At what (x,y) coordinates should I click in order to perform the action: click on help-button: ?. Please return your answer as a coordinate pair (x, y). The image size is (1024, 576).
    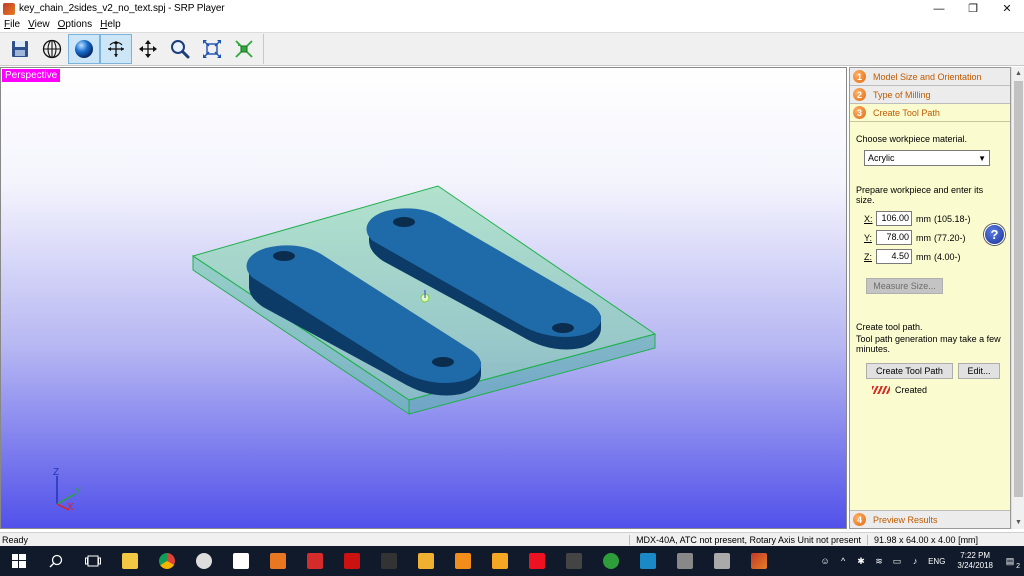
    Looking at the image, I should click on (994, 234).